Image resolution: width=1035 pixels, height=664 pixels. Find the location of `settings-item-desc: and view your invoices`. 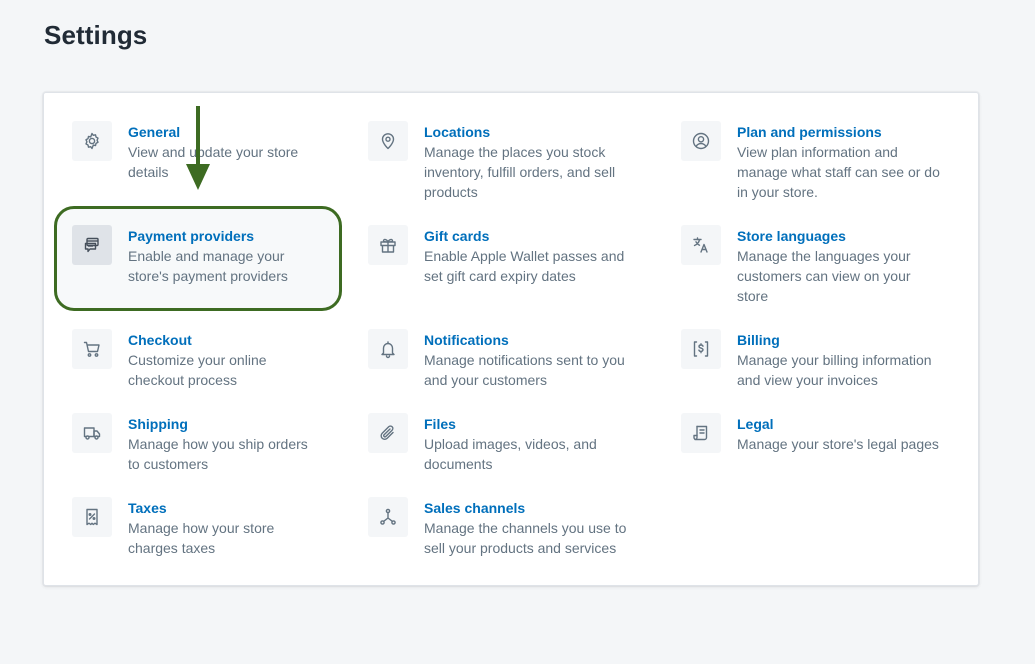

settings-item-desc: and view your invoices is located at coordinates (807, 380).